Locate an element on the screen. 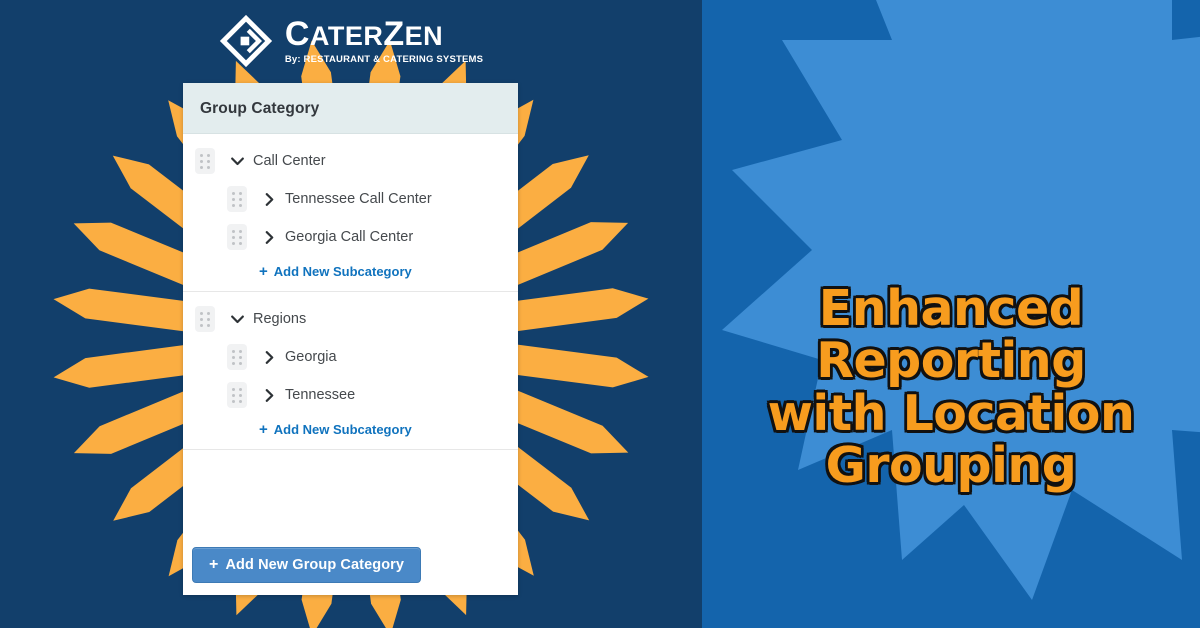 The height and width of the screenshot is (628, 1200). brand-name-ater: ATER is located at coordinates (346, 36).